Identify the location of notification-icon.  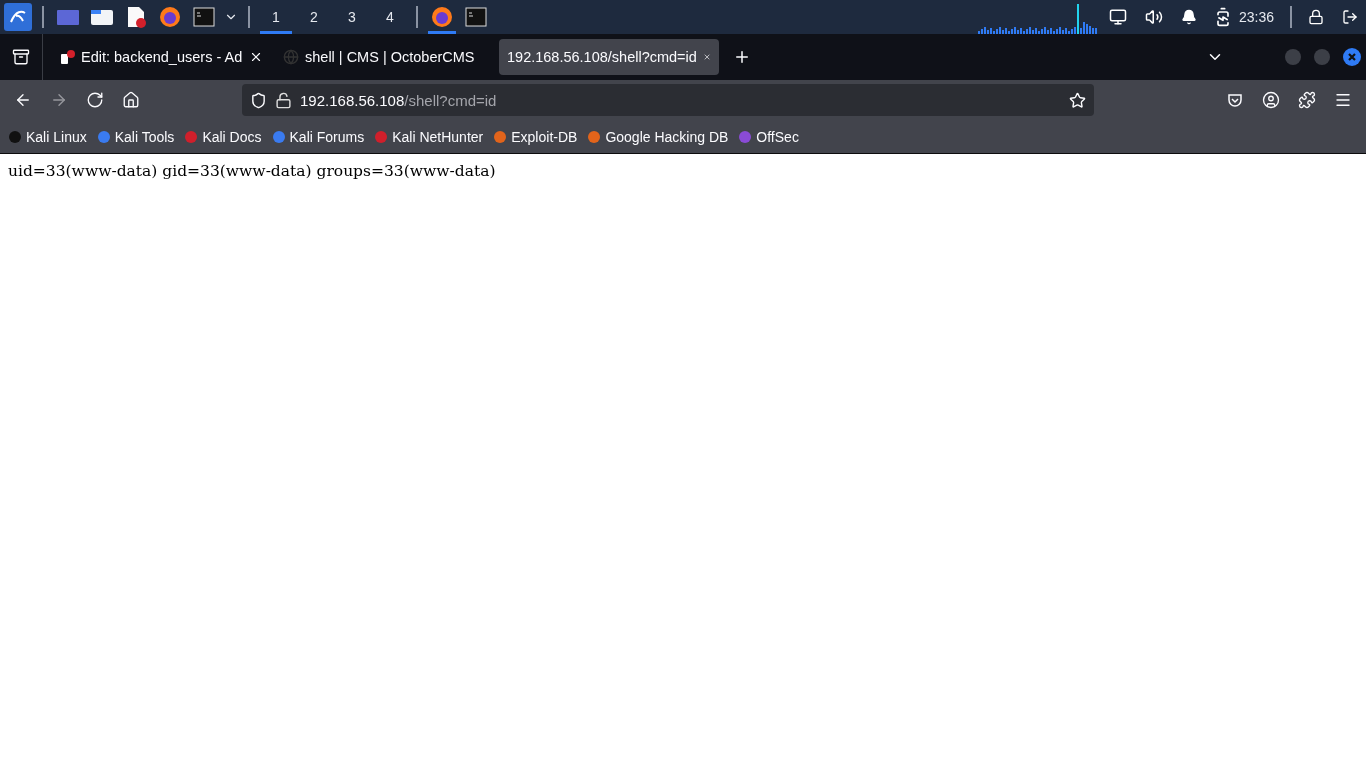
(1188, 17).